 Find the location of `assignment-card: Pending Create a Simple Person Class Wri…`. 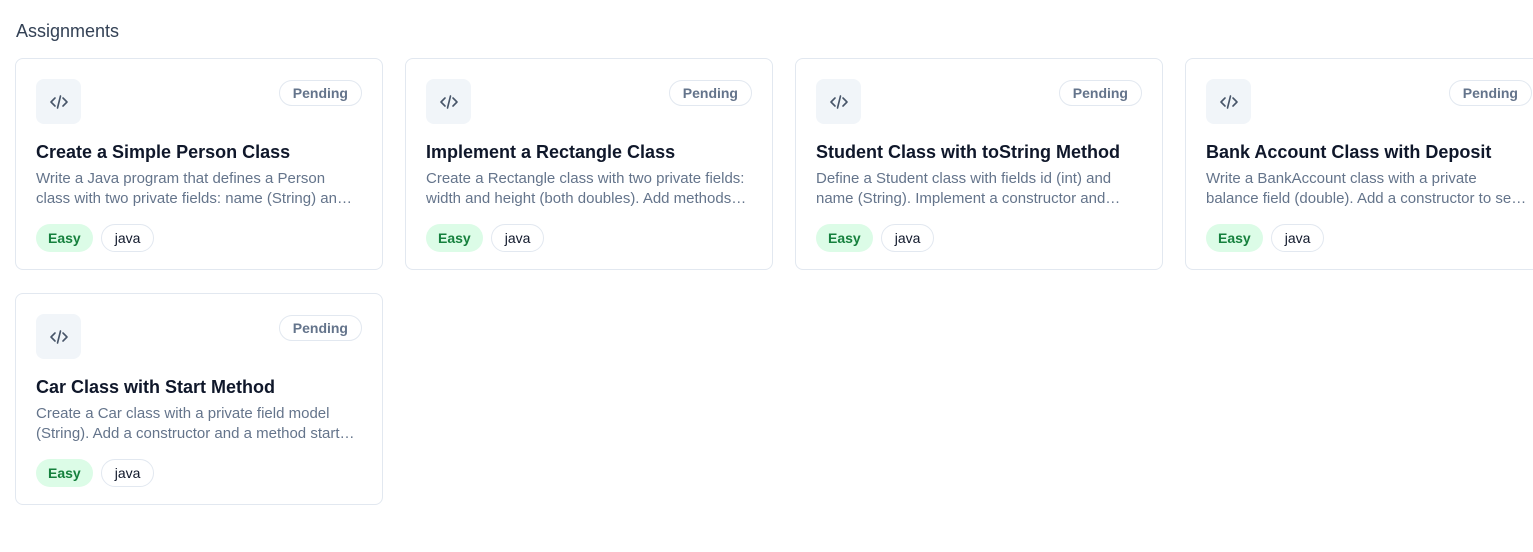

assignment-card: Pending Create a Simple Person Class Wri… is located at coordinates (199, 164).